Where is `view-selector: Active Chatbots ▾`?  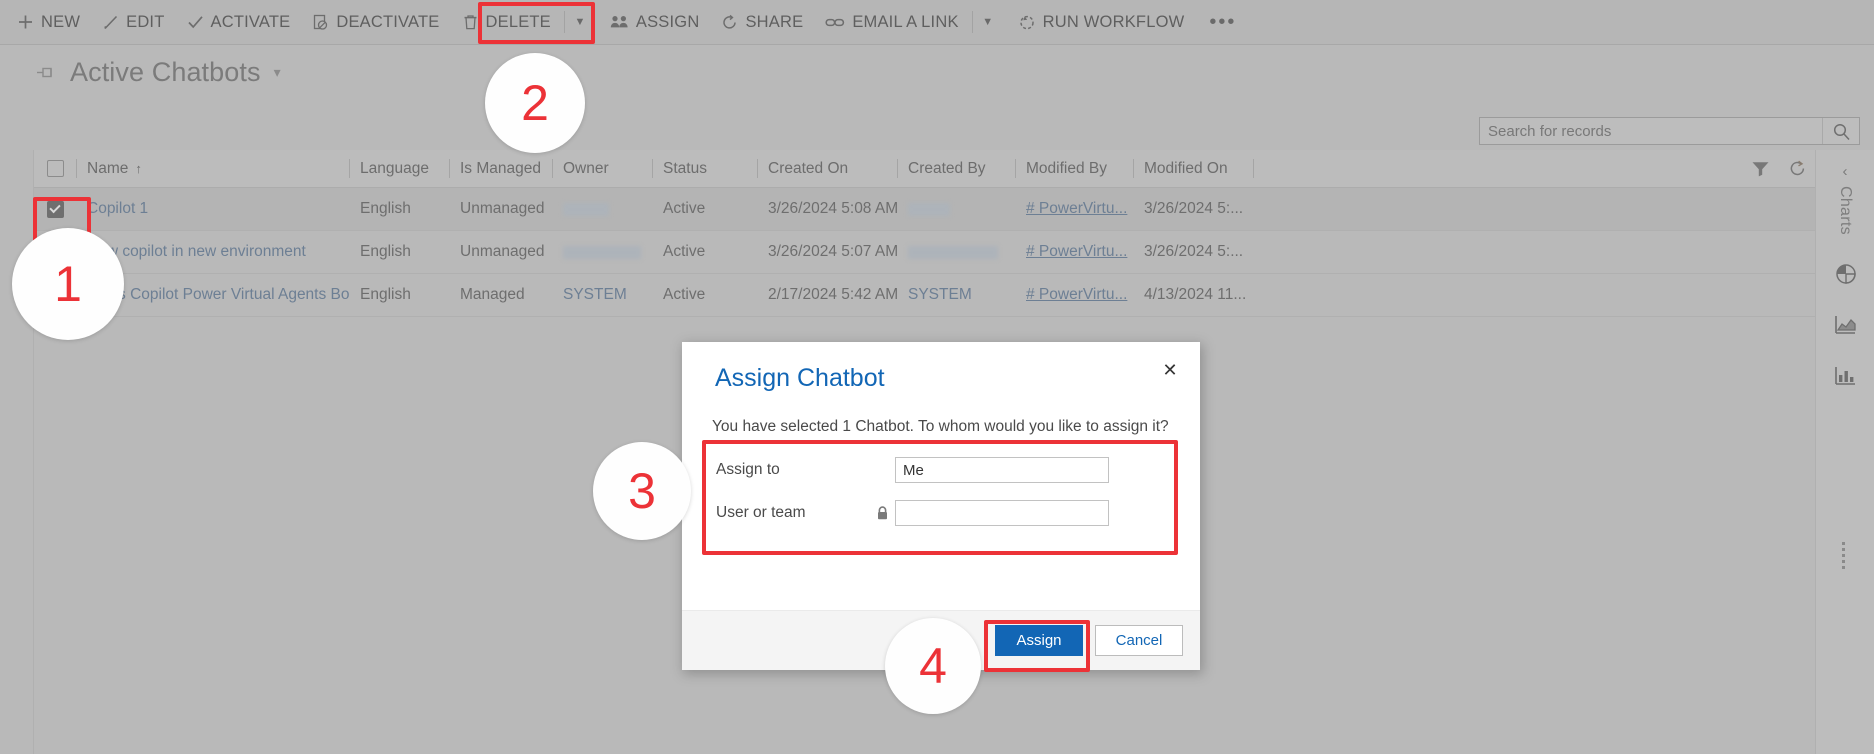
view-selector: Active Chatbots ▾ is located at coordinates (158, 72).